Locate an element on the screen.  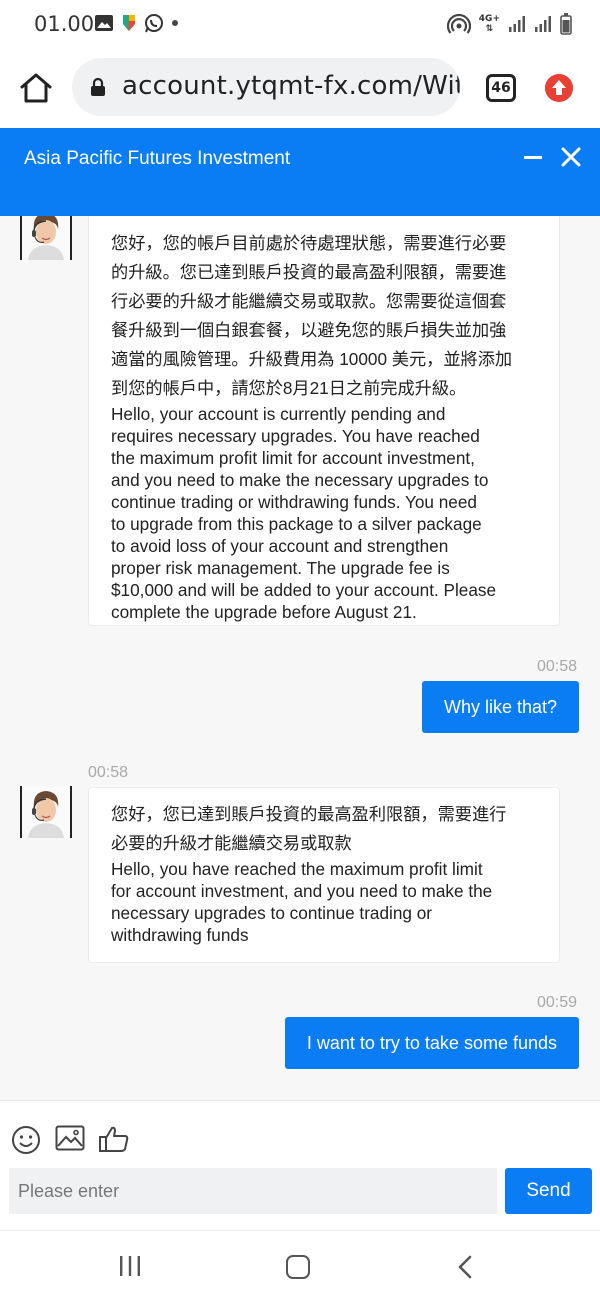
outgoing-message: Why like that? is located at coordinates (500, 707).